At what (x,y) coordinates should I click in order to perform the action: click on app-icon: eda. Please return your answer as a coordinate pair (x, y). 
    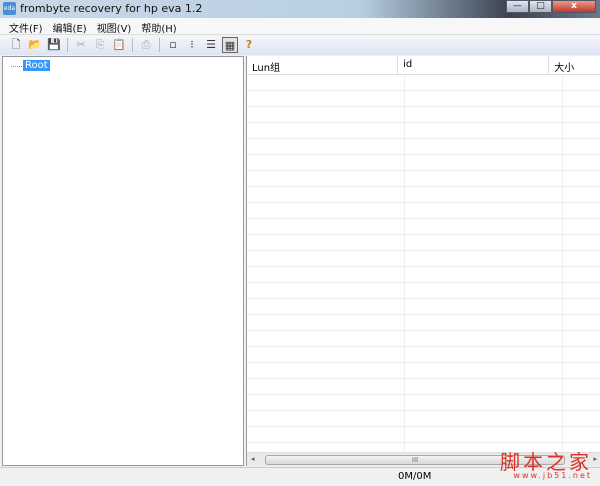
    Looking at the image, I should click on (9, 8).